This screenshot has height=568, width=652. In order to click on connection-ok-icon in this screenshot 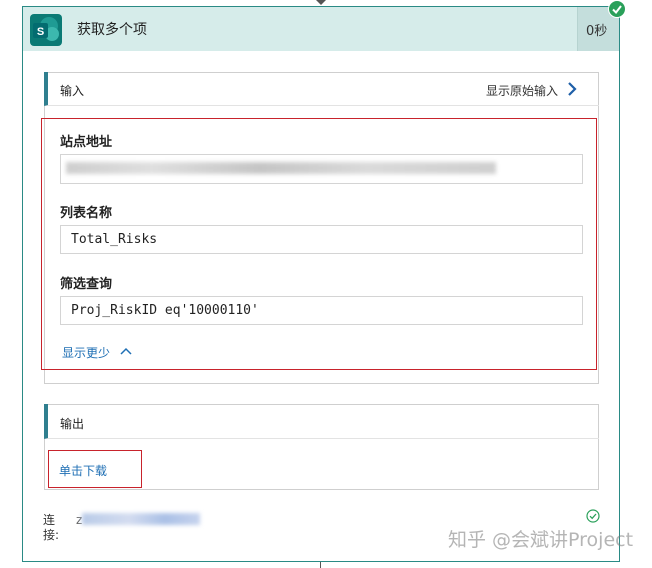, I will do `click(593, 516)`.